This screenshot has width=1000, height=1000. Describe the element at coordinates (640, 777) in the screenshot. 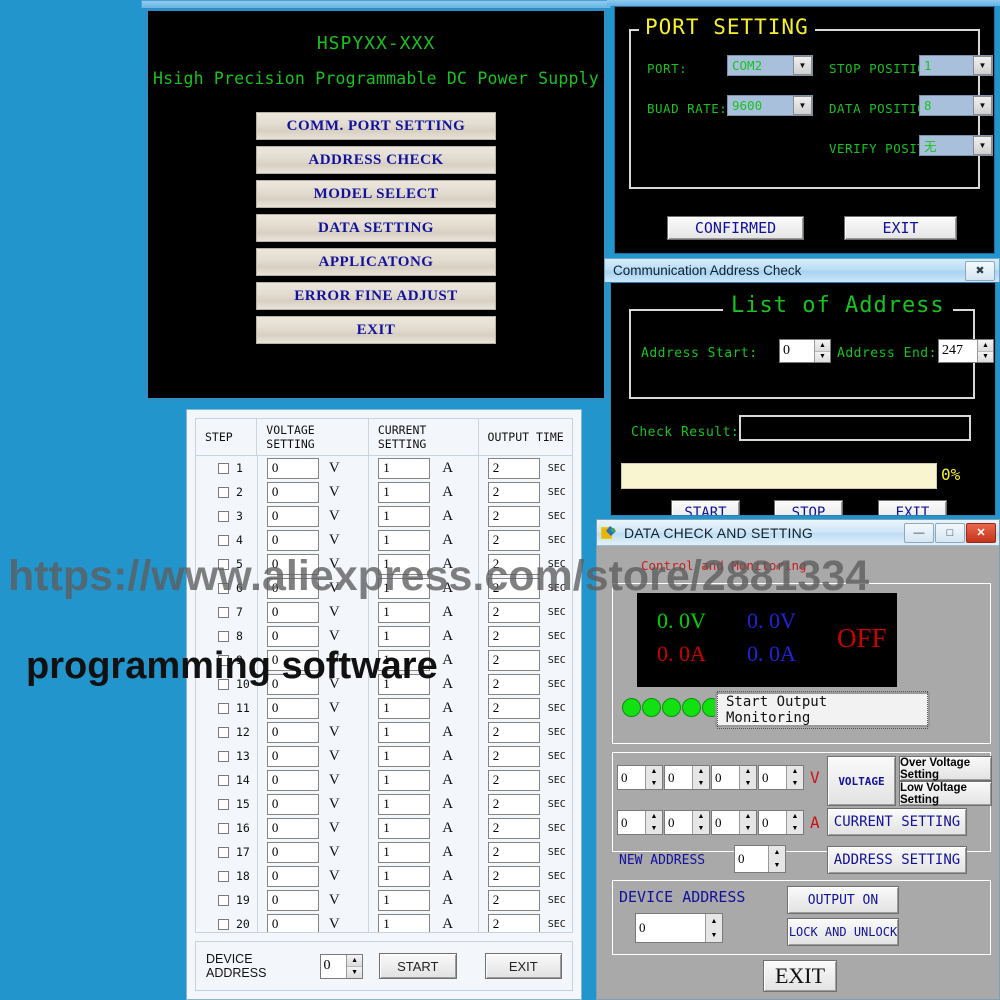

I see `voltage-digit-spinner-1: 0 ▲ ▼` at that location.